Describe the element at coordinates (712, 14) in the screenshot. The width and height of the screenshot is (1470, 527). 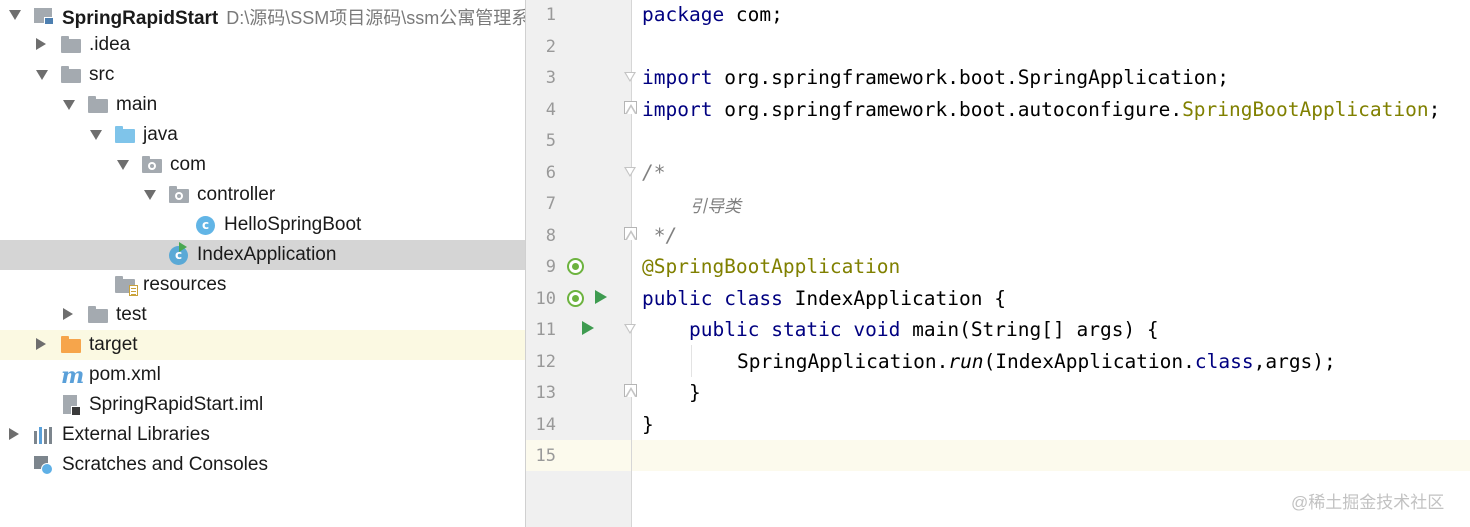
I see `code-line-1: package com;` at that location.